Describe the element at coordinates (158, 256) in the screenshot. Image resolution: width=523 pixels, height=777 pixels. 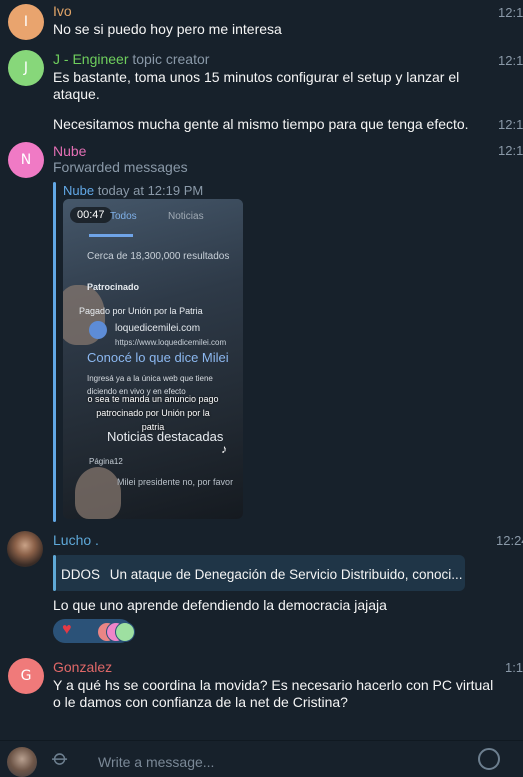
I see `video-results-count: Cerca de 18,300,000 resultados` at that location.